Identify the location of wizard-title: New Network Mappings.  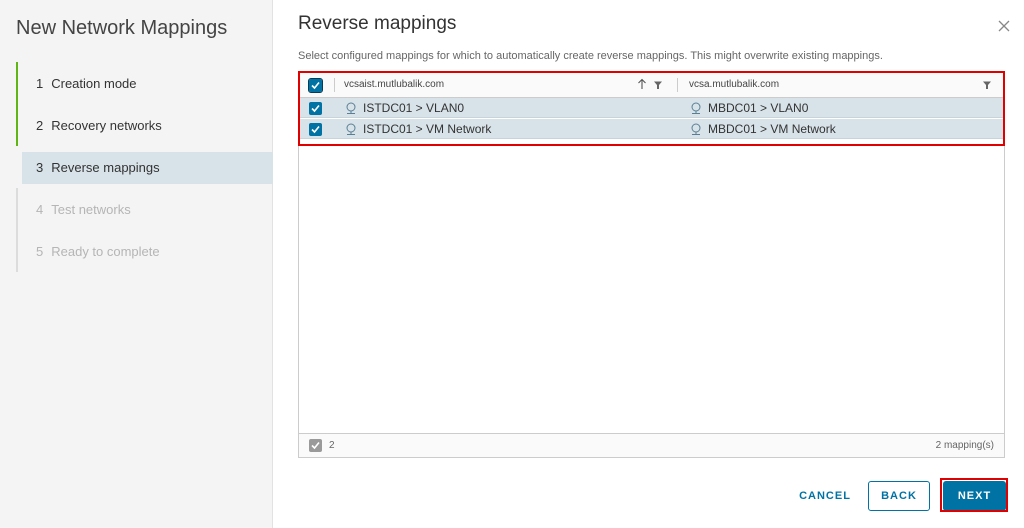
(122, 28).